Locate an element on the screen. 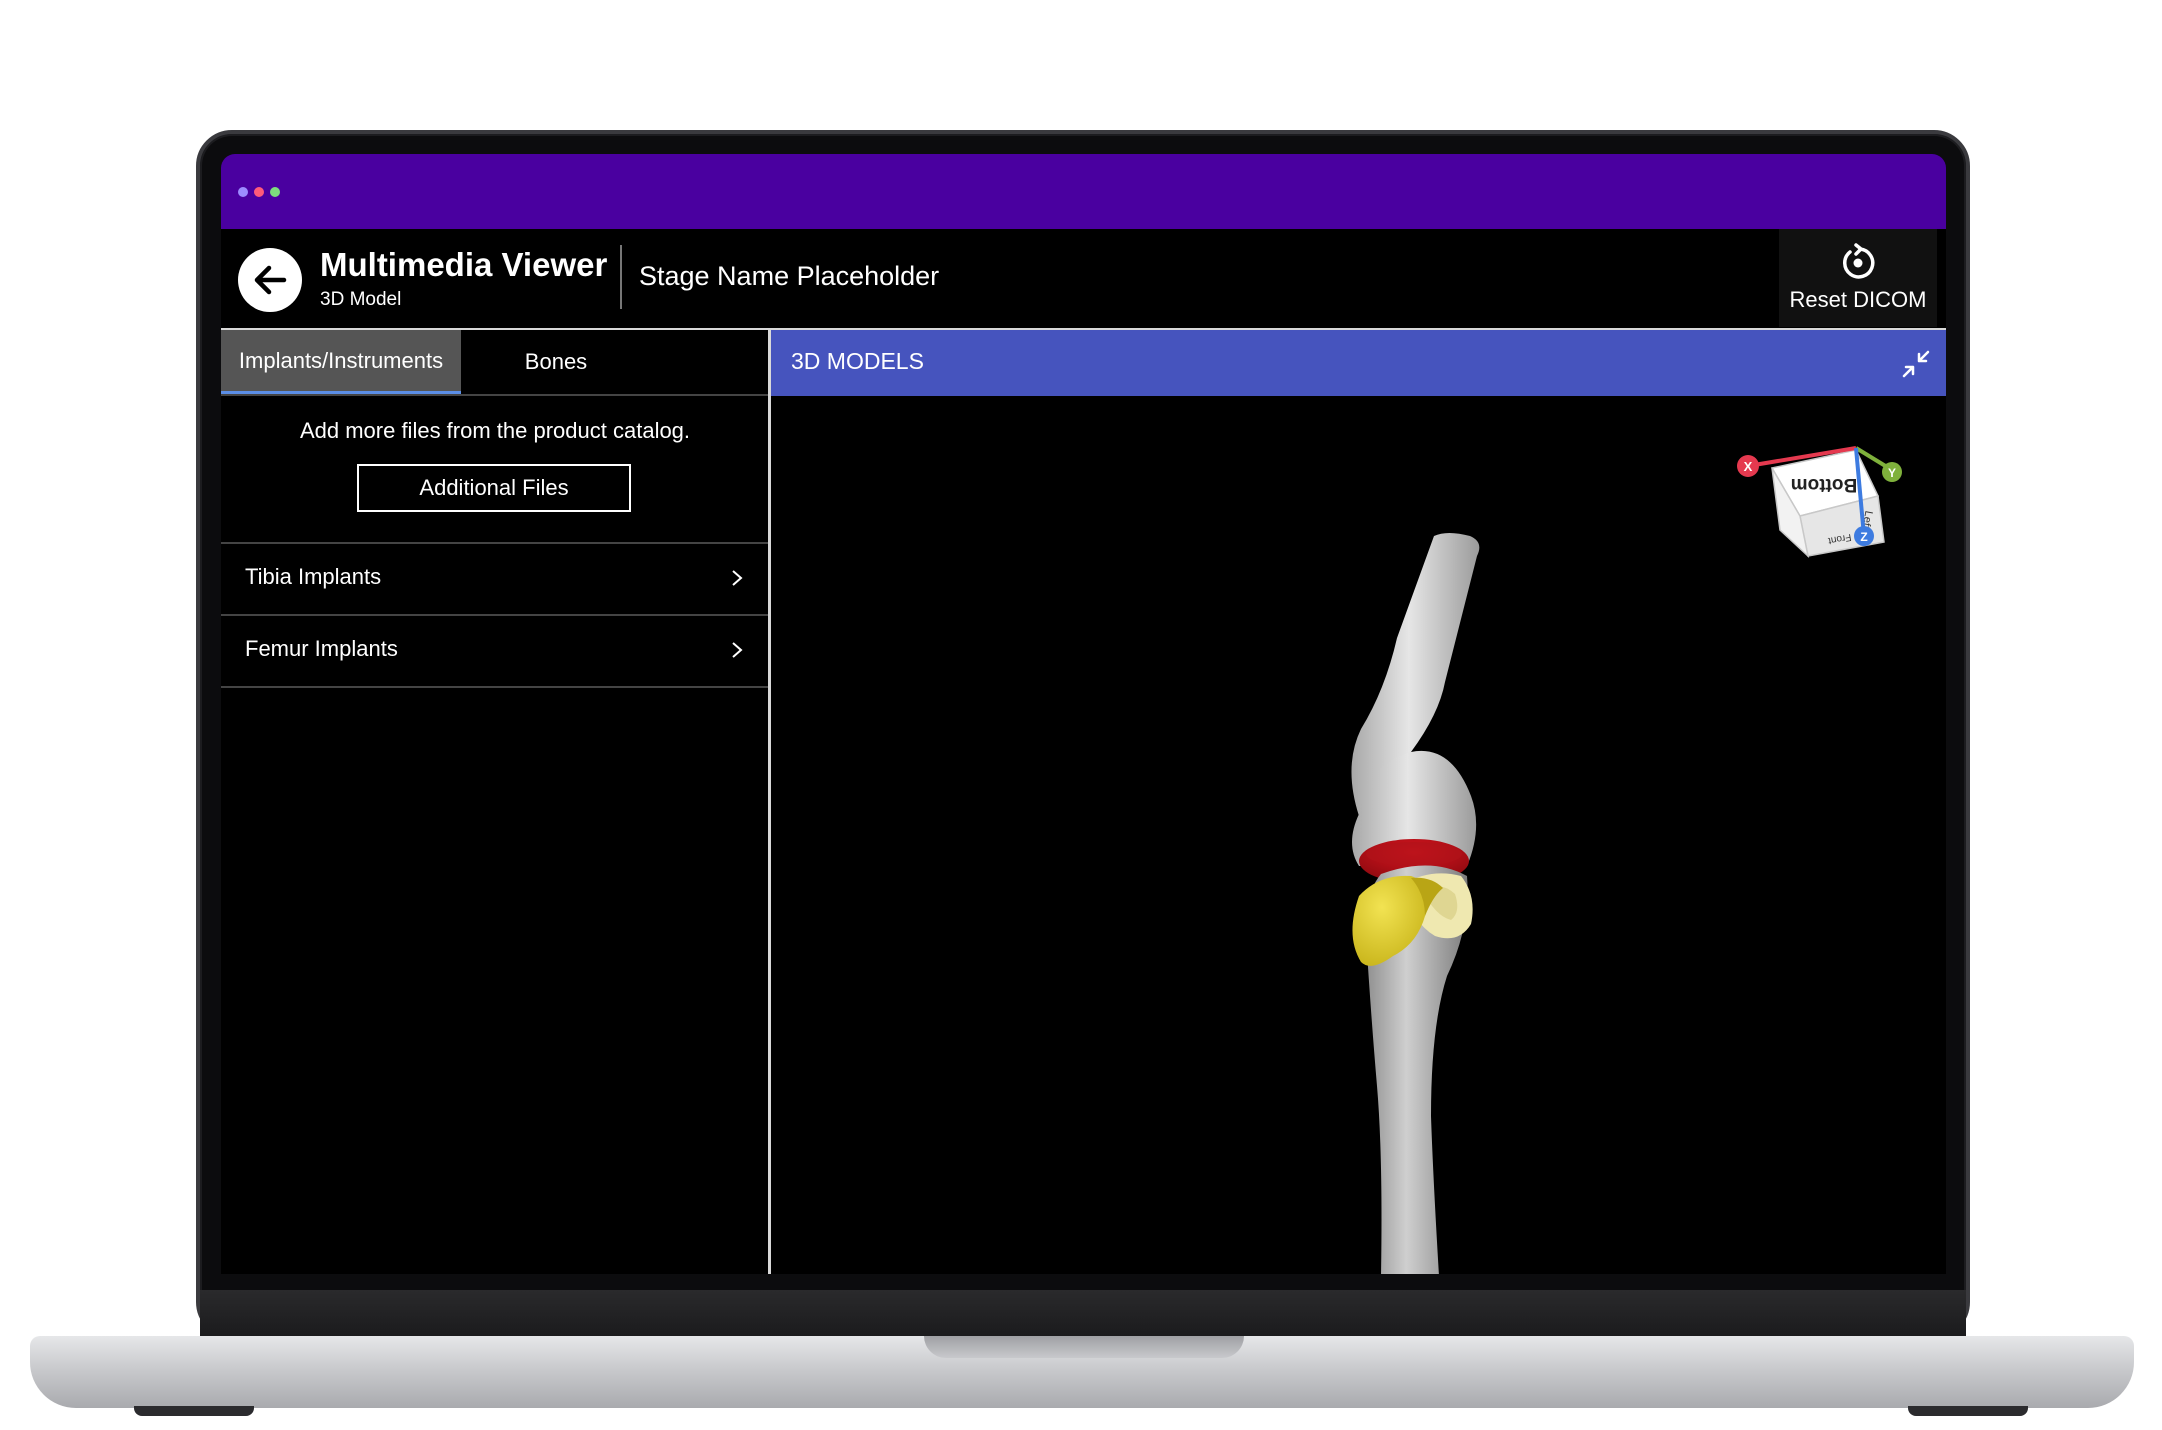 The width and height of the screenshot is (2162, 1430). reset-dicom-label: Reset DICOM is located at coordinates (1858, 299).